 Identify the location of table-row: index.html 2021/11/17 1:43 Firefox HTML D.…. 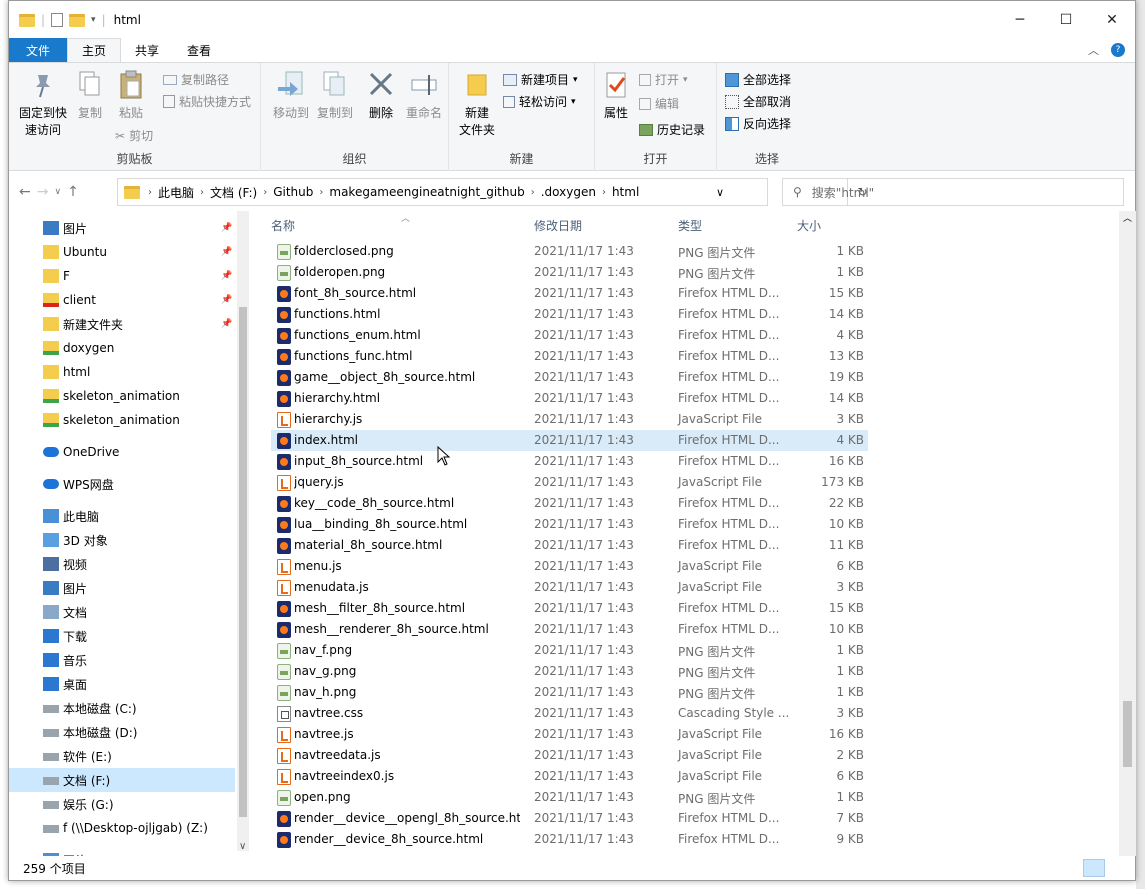
(569, 440).